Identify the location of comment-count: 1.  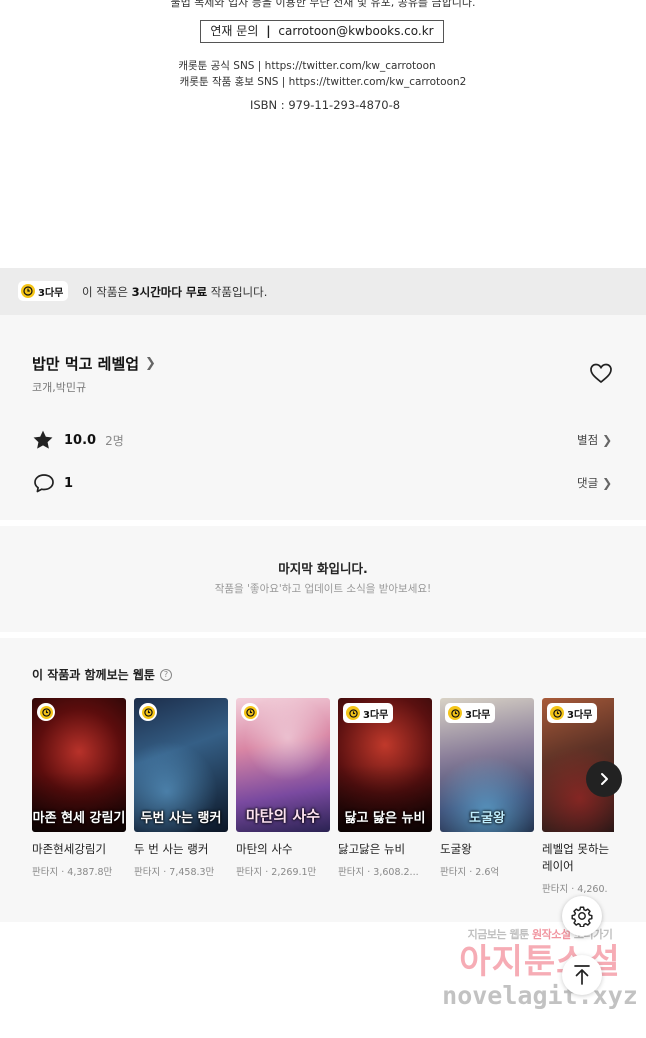
(69, 483).